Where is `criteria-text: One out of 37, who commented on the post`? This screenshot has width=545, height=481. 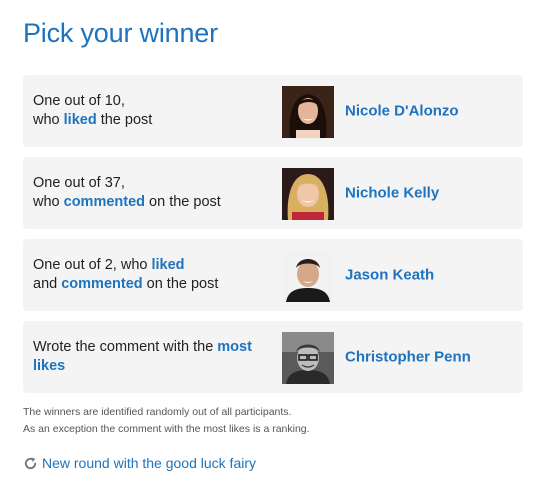 criteria-text: One out of 37, who commented on the post is located at coordinates (153, 193).